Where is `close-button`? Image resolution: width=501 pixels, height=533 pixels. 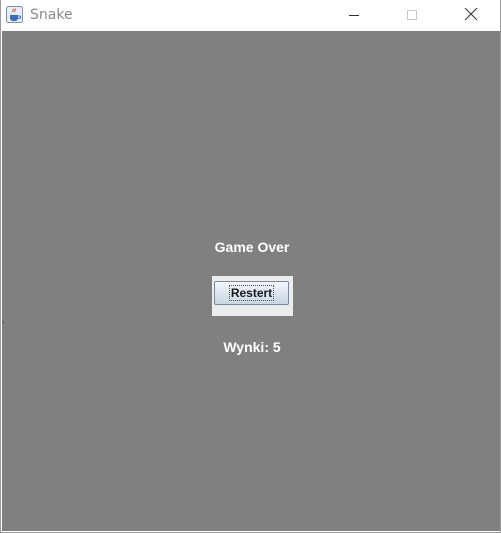
close-button is located at coordinates (471, 15).